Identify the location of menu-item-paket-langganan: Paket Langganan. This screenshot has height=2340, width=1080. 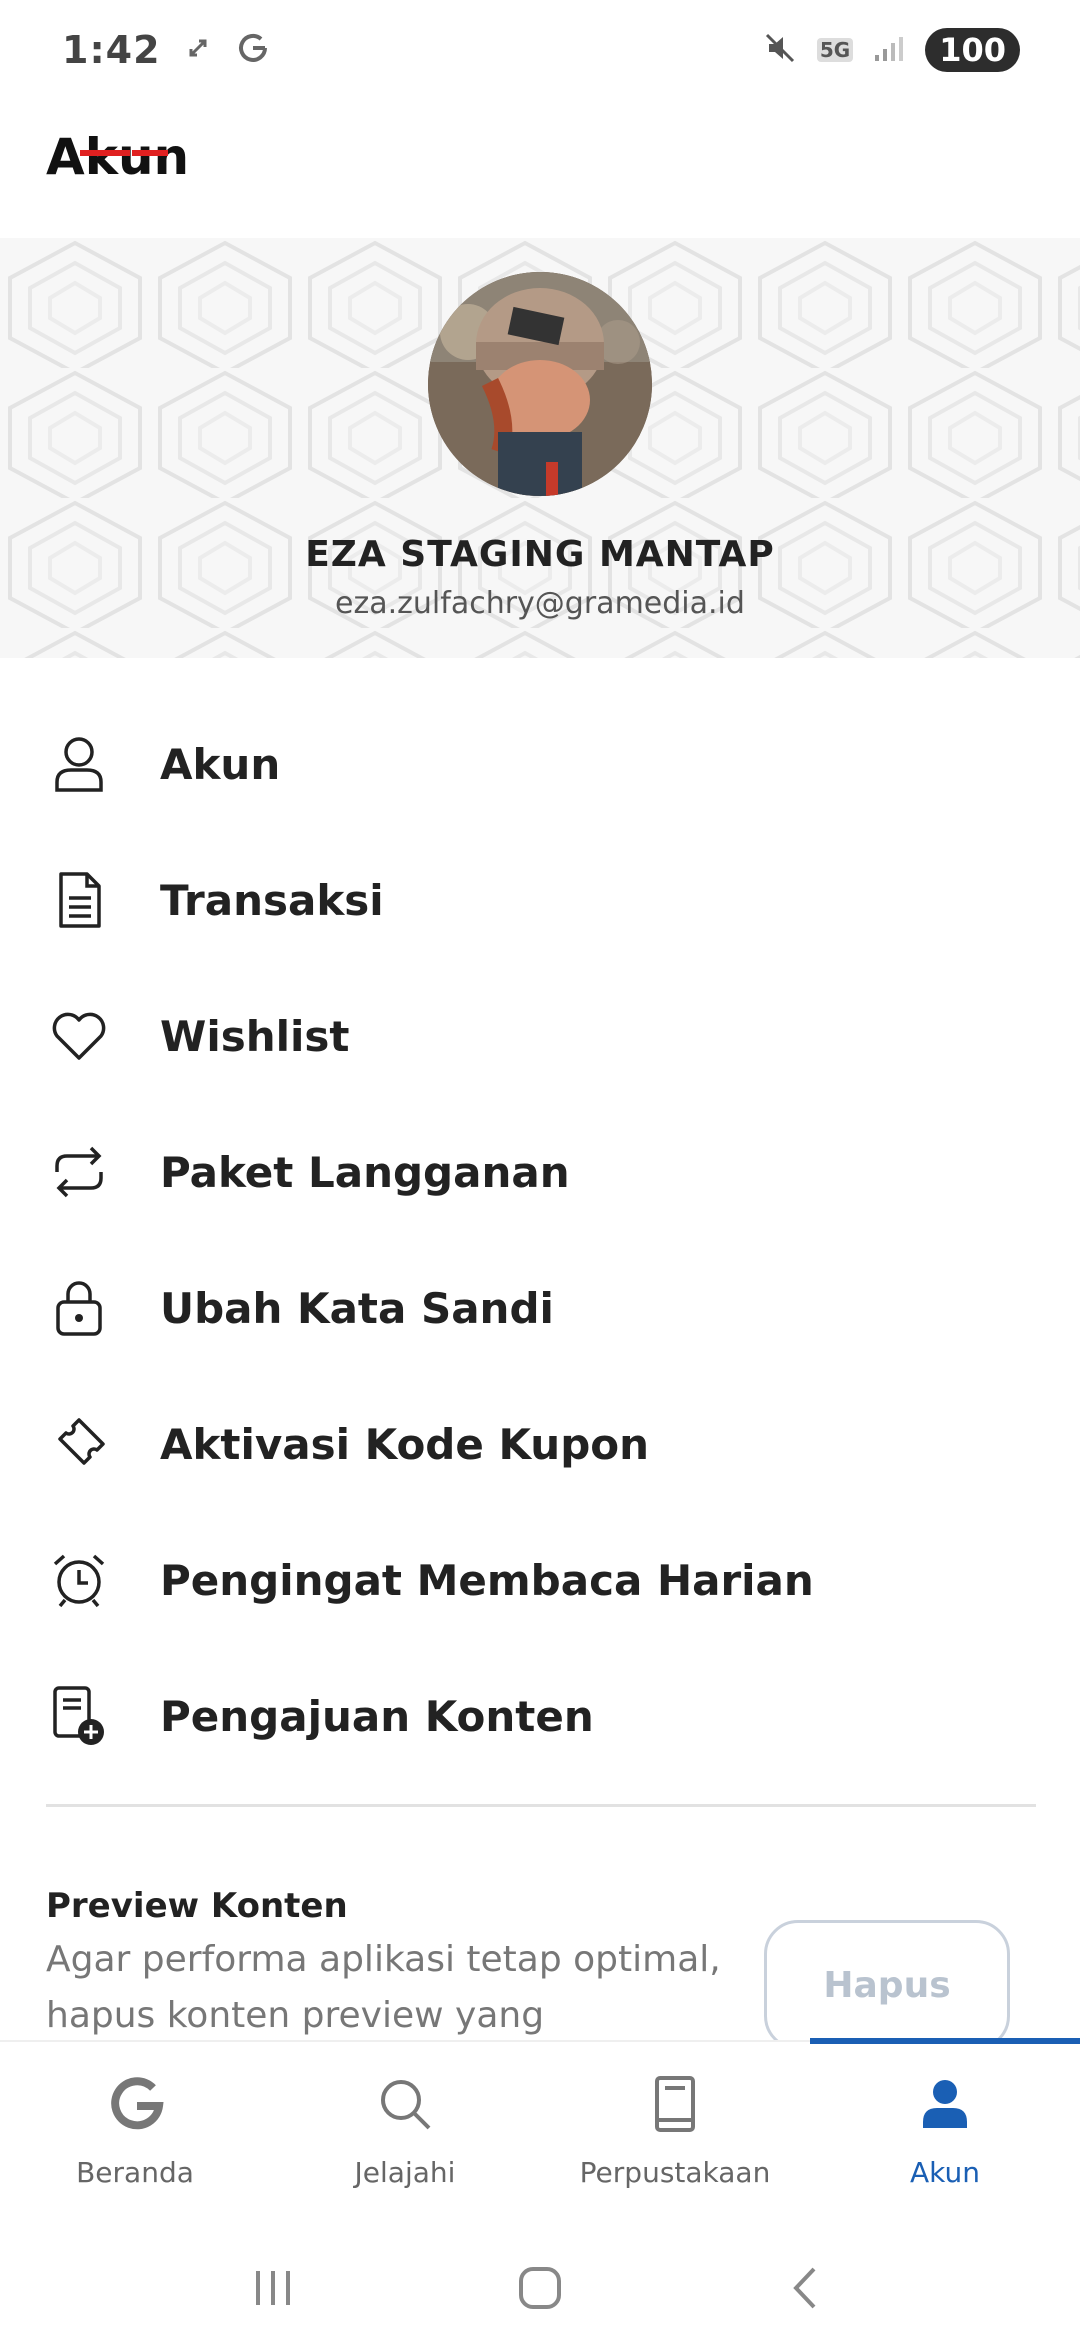
(540, 1172).